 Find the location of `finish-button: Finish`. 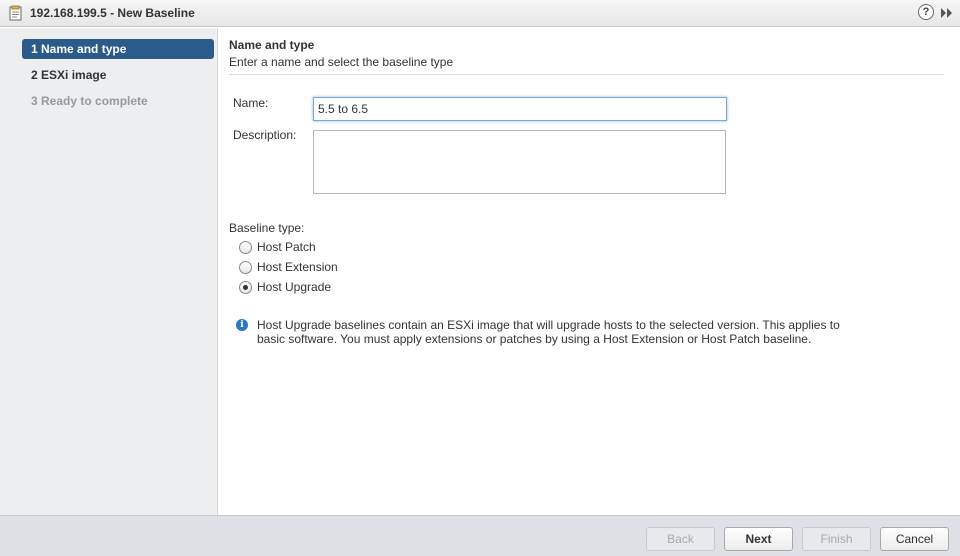

finish-button: Finish is located at coordinates (836, 539).